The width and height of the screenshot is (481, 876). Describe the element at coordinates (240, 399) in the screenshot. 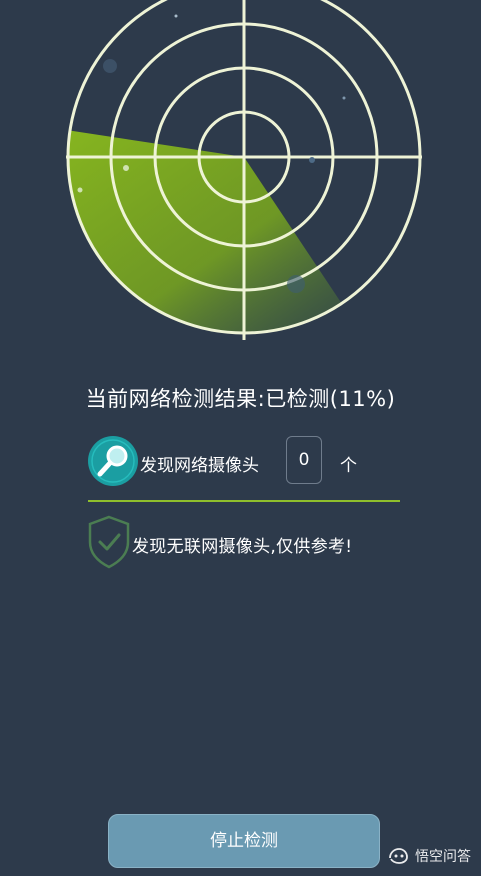

I see `scan-status-text: 当前网络检测结果:已检测(11%)` at that location.